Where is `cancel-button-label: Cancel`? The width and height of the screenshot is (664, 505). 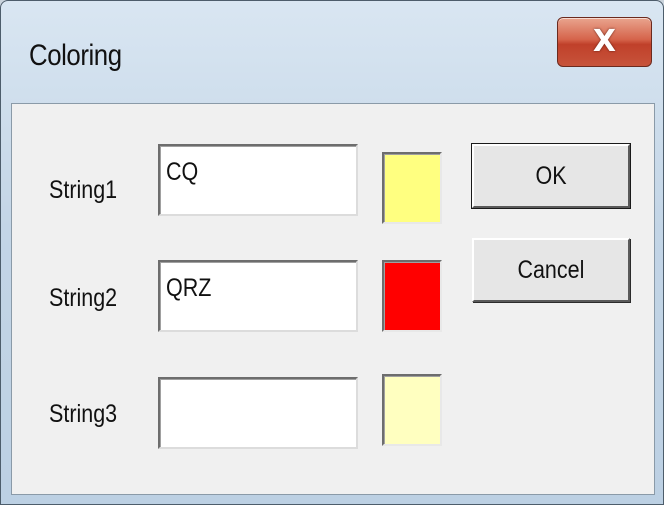
cancel-button-label: Cancel is located at coordinates (551, 269).